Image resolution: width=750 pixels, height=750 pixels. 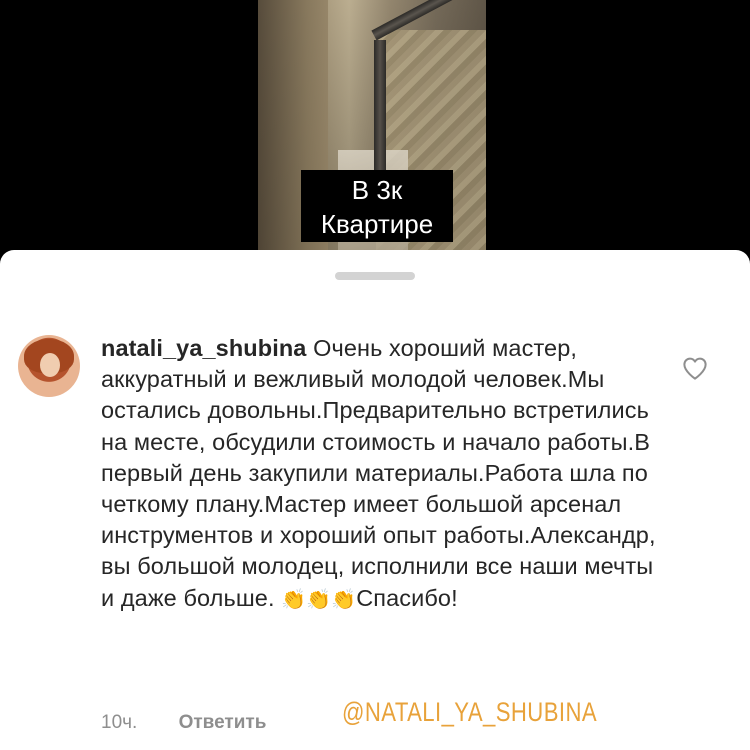 I want to click on avatar, so click(x=49, y=366).